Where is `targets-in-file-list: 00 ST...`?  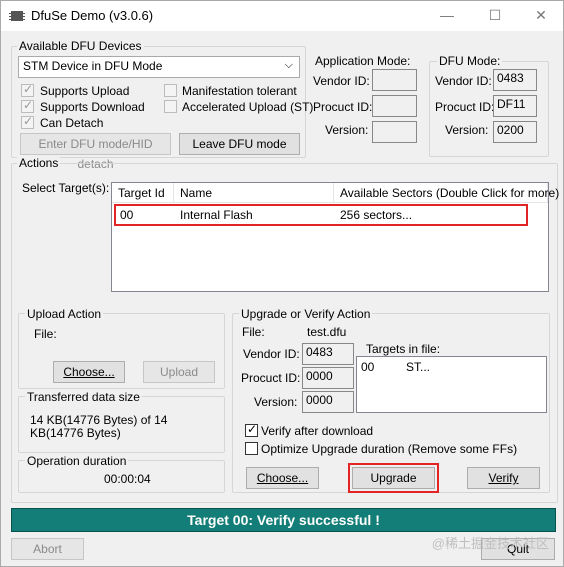 targets-in-file-list: 00 ST... is located at coordinates (451, 384).